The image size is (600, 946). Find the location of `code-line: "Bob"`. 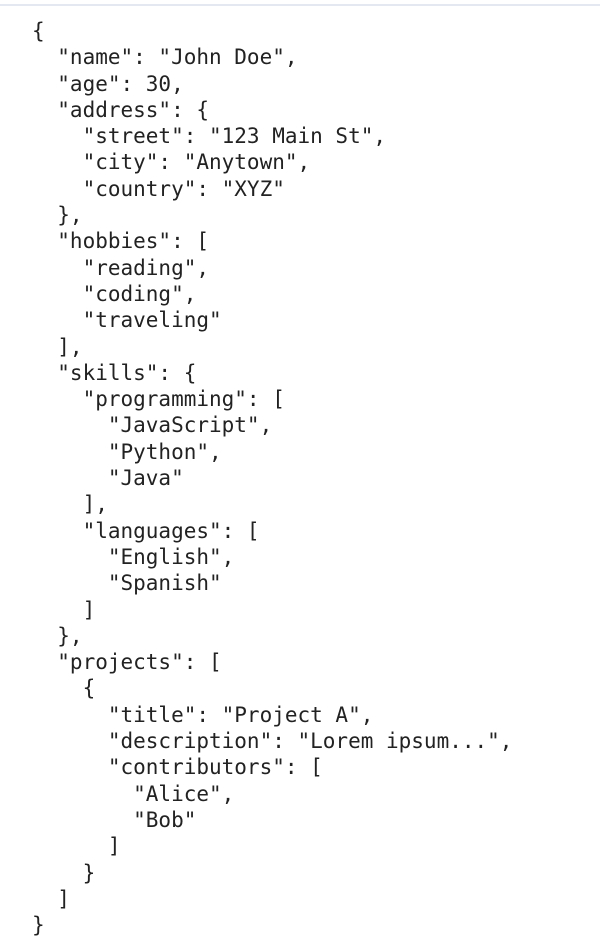

code-line: "Bob" is located at coordinates (114, 819).